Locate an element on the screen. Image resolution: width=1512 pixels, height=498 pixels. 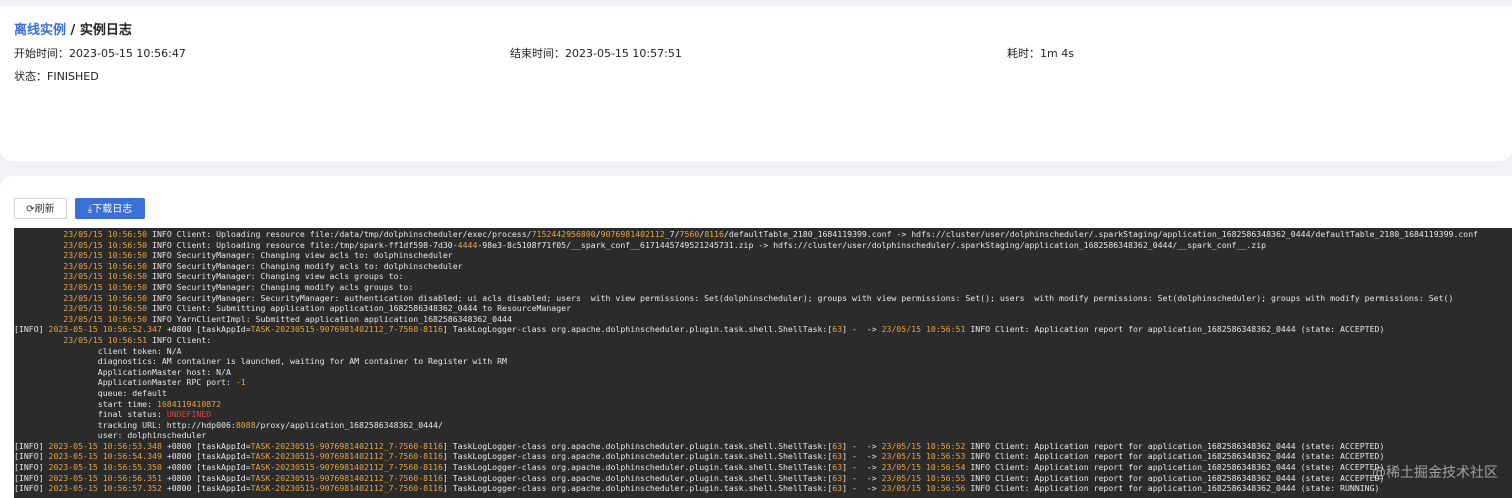
end-time-label: 结束时间： is located at coordinates (537, 53).